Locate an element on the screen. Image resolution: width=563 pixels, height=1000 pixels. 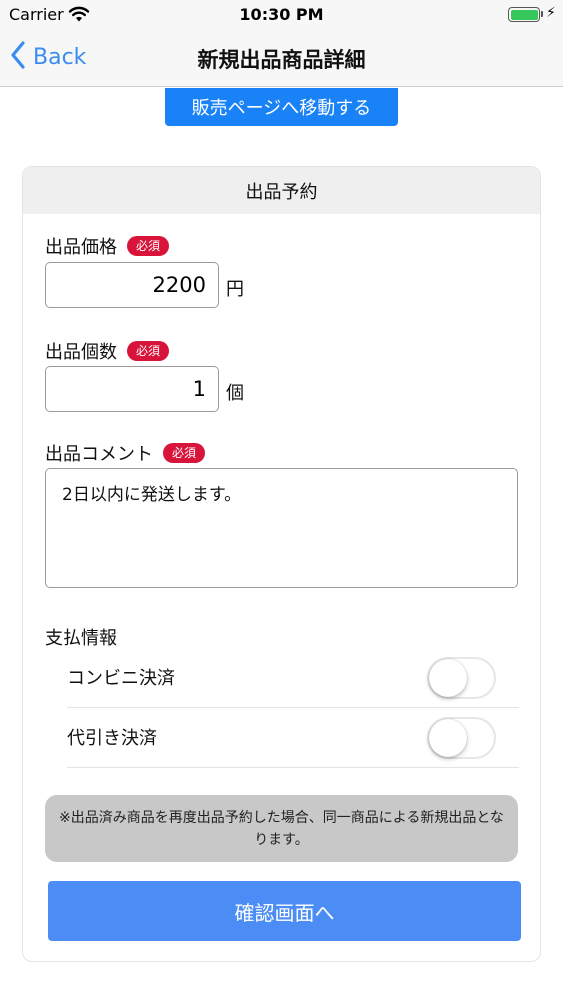
battery-icon is located at coordinates (524, 14).